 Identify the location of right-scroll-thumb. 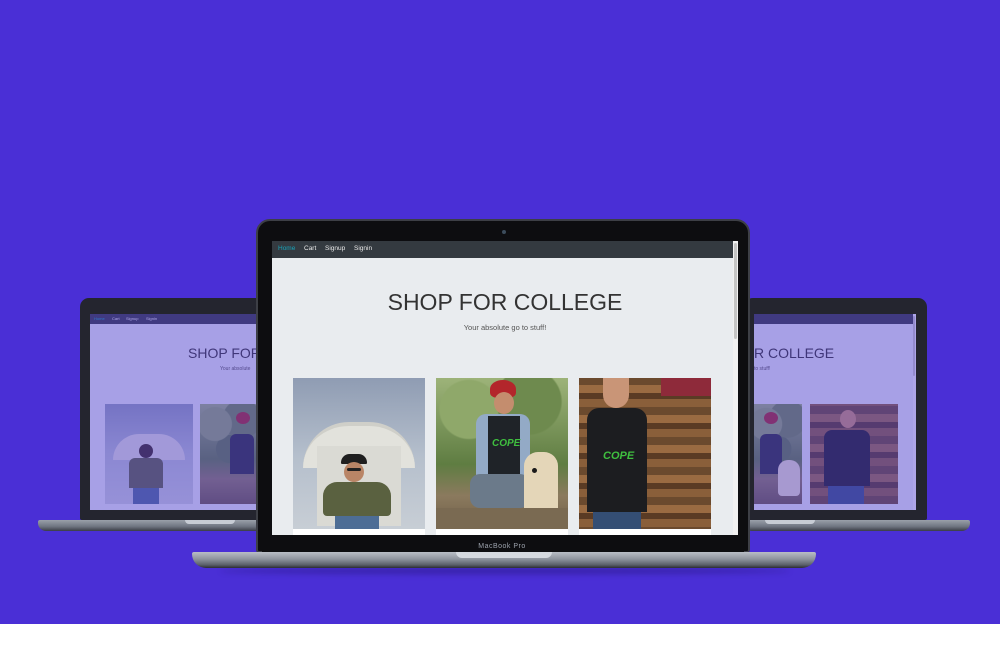
(914, 346).